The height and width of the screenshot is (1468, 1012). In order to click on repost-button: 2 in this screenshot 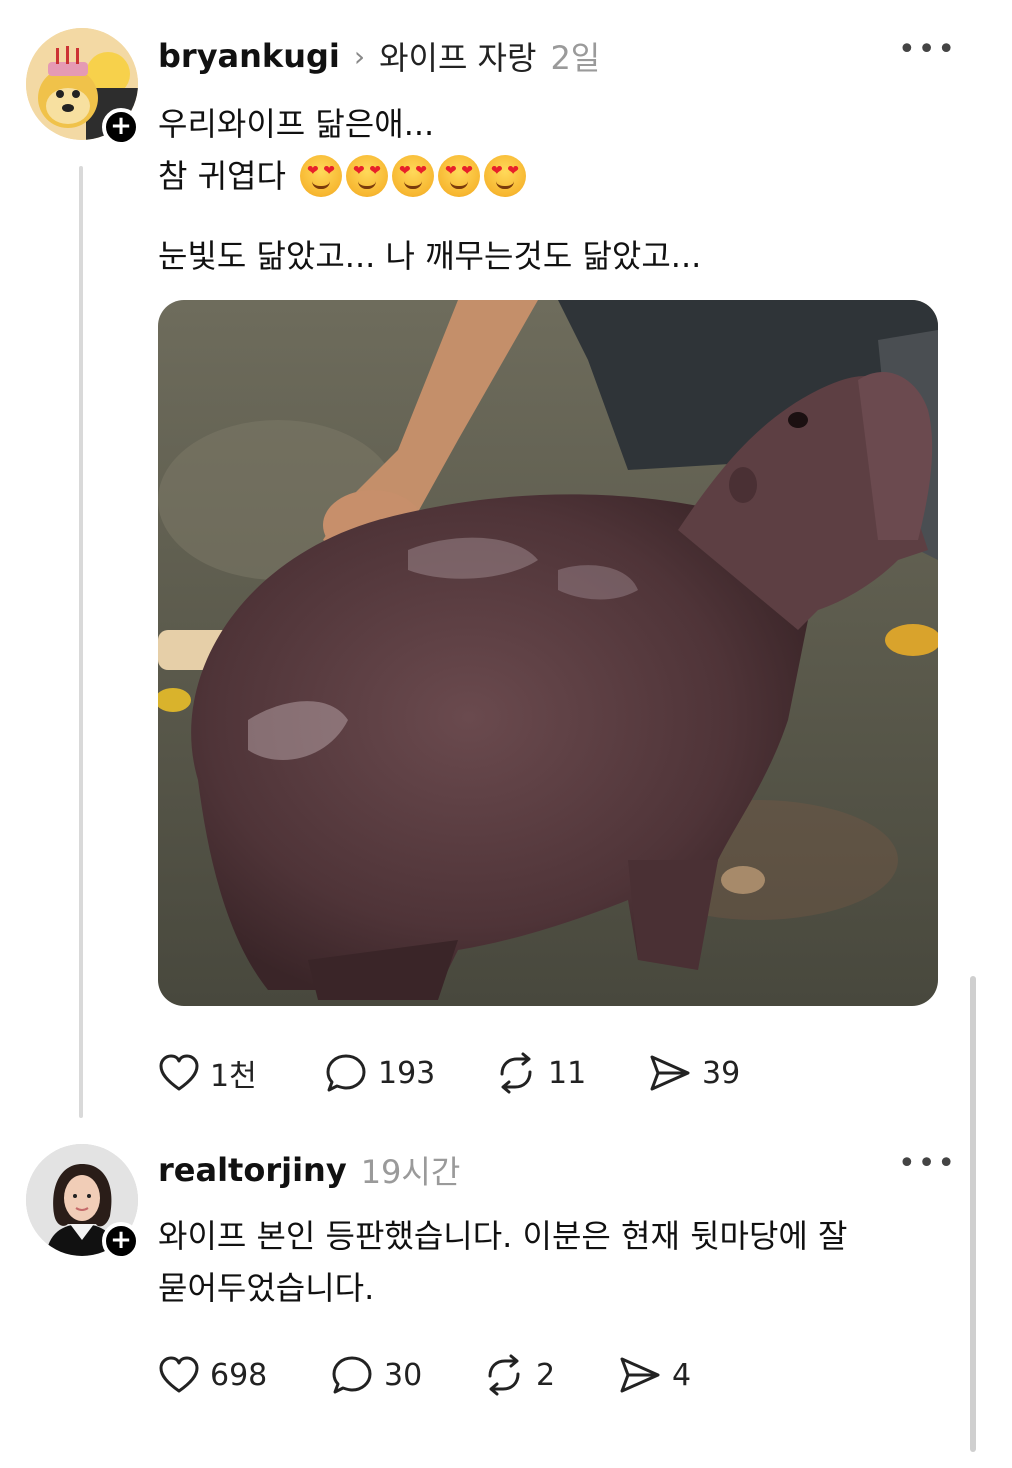, I will do `click(550, 1375)`.